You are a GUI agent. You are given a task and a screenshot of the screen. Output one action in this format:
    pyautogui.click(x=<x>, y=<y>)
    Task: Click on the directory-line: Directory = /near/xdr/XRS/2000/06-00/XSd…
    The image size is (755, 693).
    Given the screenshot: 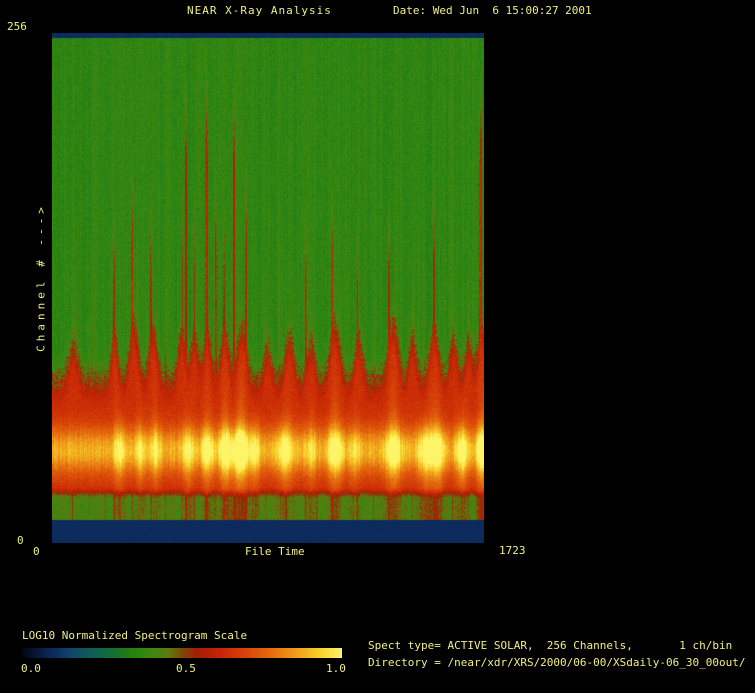 What is the action you would take?
    pyautogui.click(x=557, y=662)
    